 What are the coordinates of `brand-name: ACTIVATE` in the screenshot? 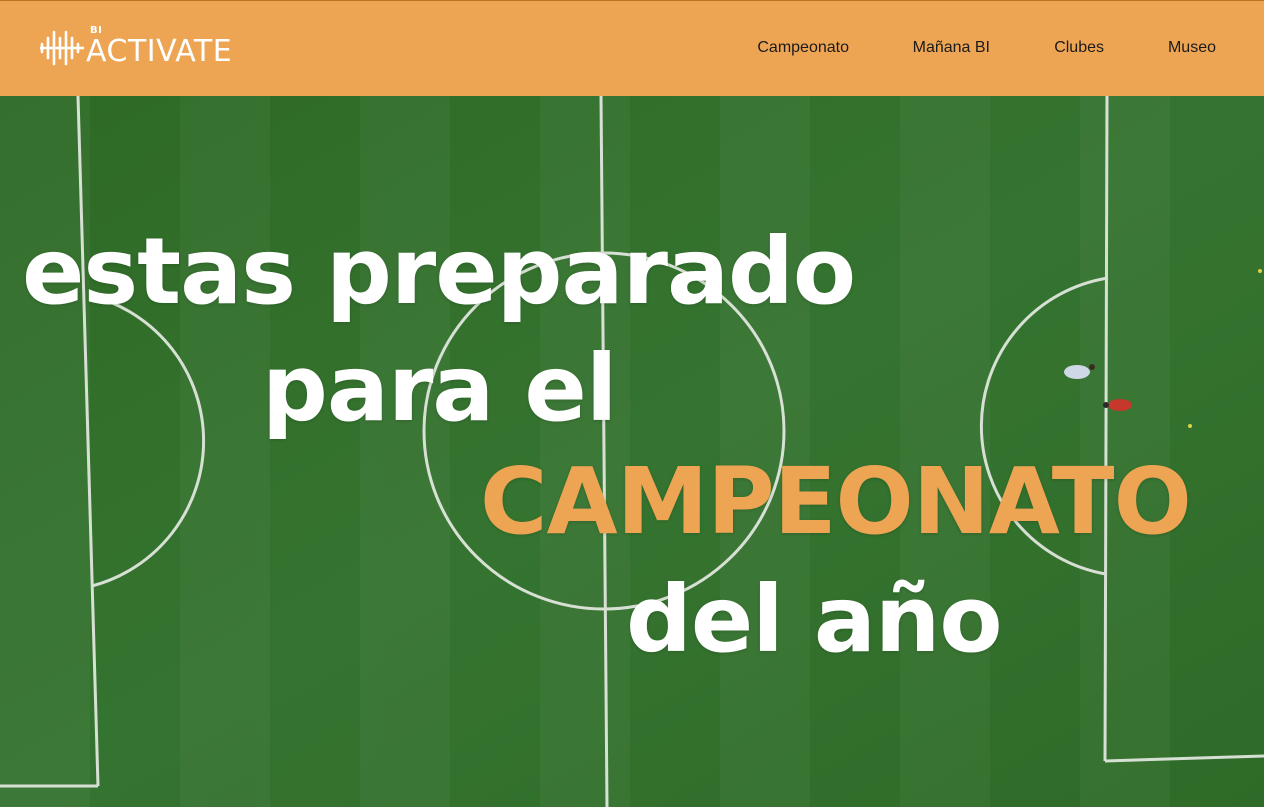 It's located at (159, 51).